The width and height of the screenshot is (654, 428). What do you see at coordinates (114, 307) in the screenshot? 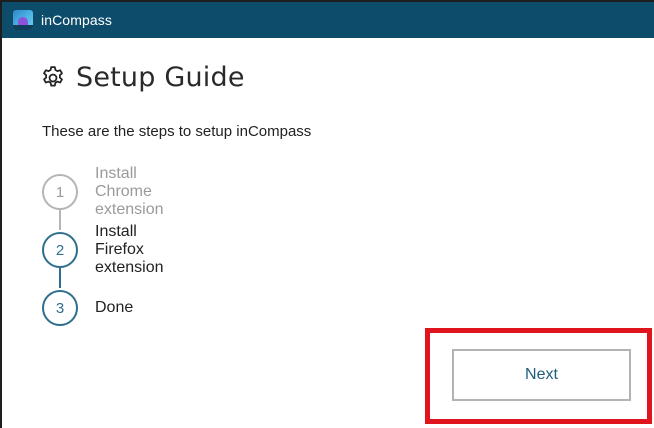
I see `step-label: Done` at bounding box center [114, 307].